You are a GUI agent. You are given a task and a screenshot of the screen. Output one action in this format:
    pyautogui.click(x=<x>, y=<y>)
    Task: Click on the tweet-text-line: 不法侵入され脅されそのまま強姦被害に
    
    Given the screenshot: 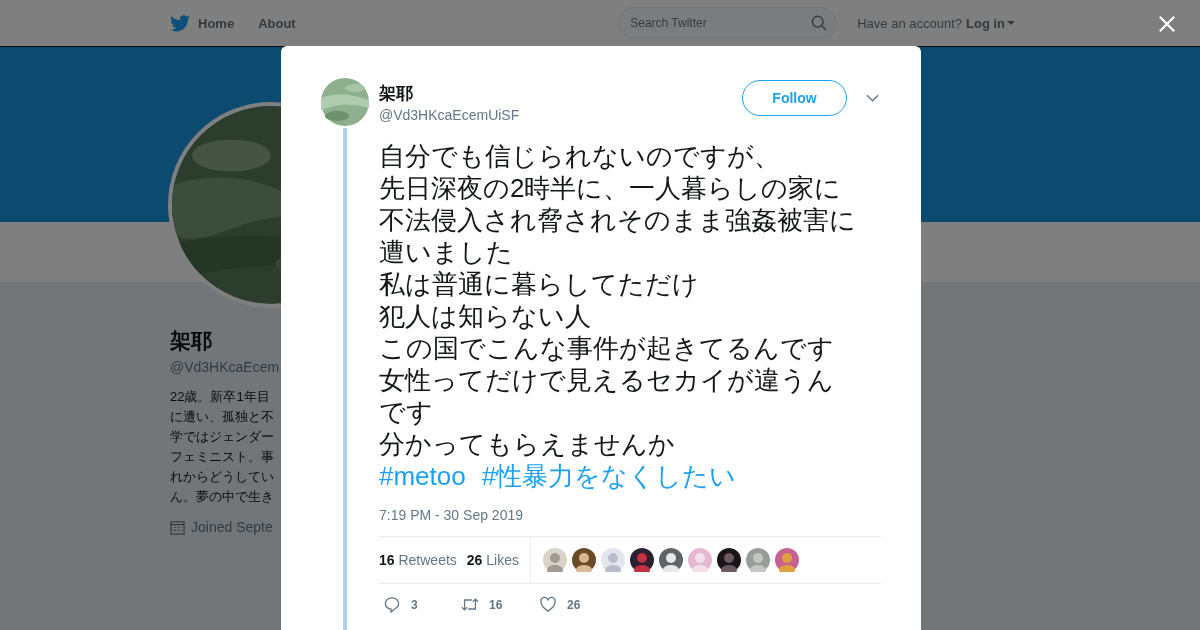 What is the action you would take?
    pyautogui.click(x=618, y=220)
    